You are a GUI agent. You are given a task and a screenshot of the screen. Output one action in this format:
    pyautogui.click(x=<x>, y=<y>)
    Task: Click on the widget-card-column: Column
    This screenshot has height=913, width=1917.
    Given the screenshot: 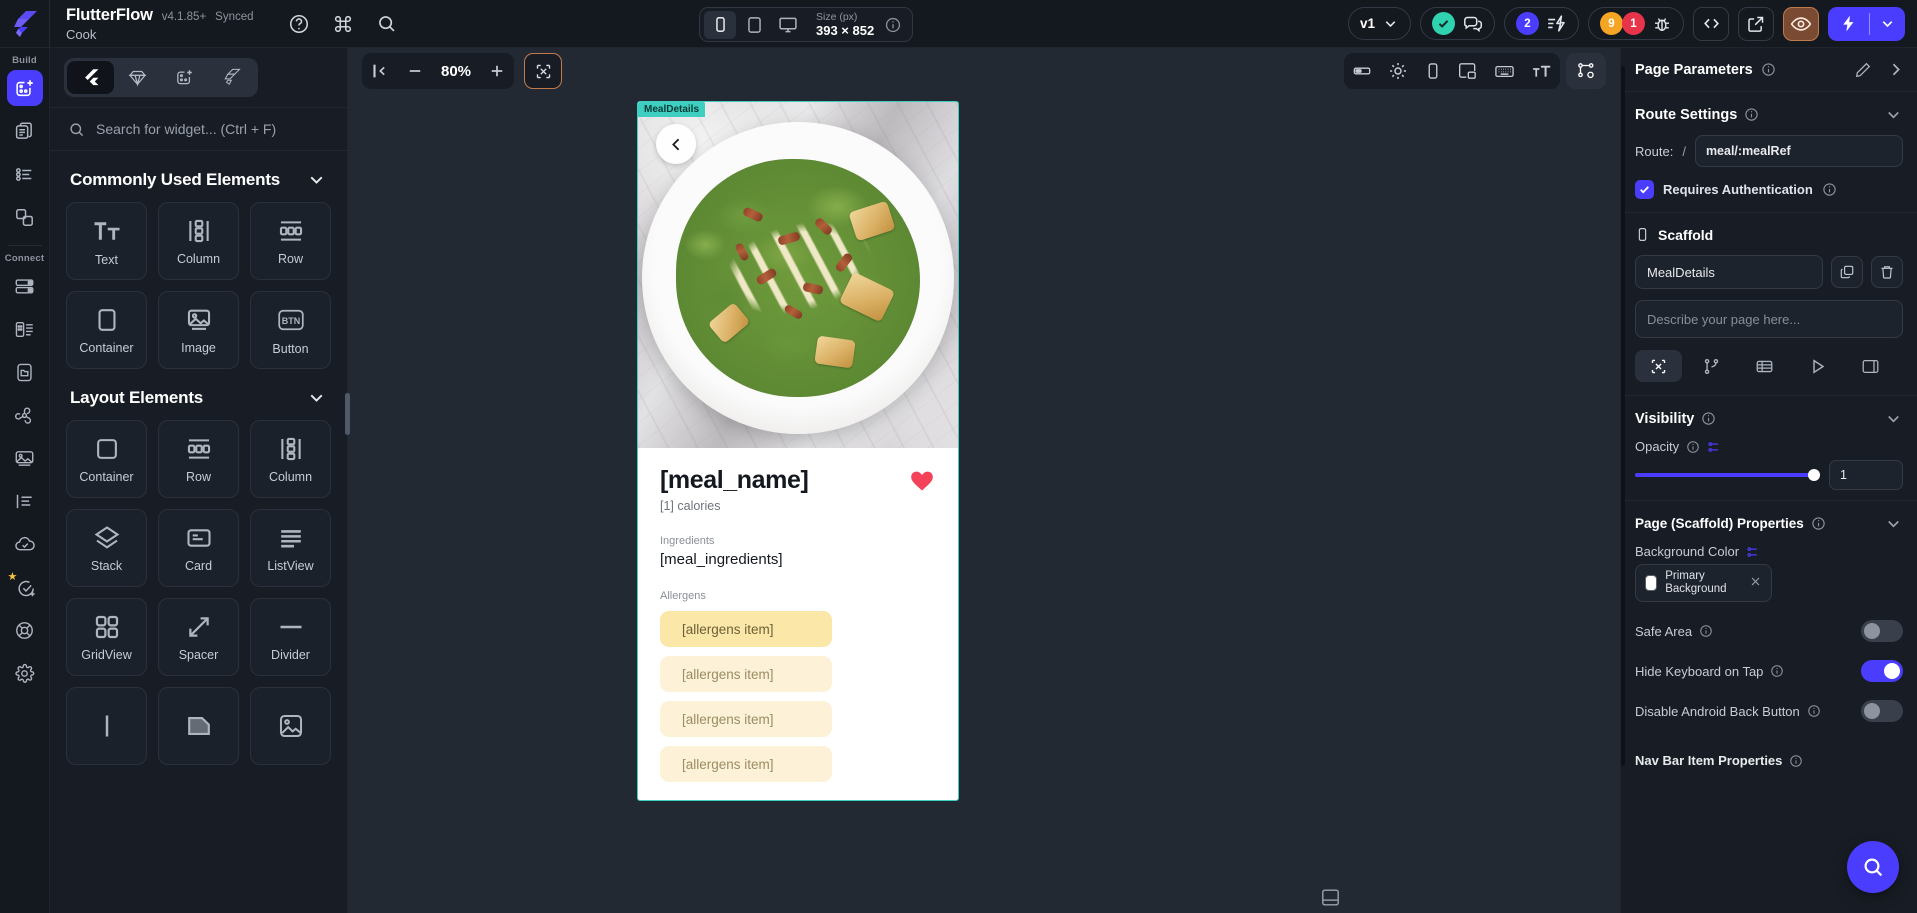 What is the action you would take?
    pyautogui.click(x=198, y=241)
    